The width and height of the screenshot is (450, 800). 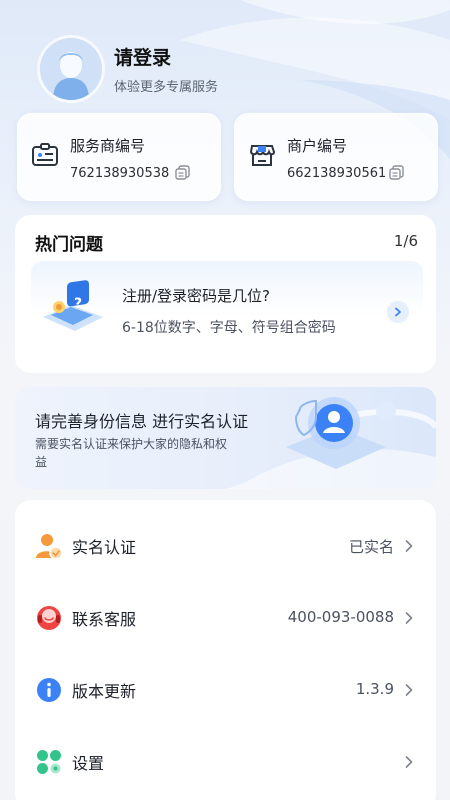 What do you see at coordinates (225, 546) in the screenshot?
I see `menu-item-real-name: 实名认证 已实名` at bounding box center [225, 546].